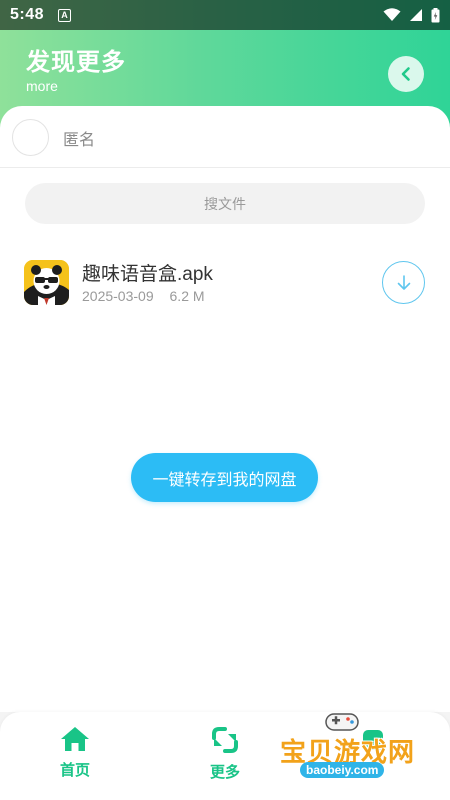 This screenshot has width=450, height=800. I want to click on download-arrow-icon, so click(403, 282).